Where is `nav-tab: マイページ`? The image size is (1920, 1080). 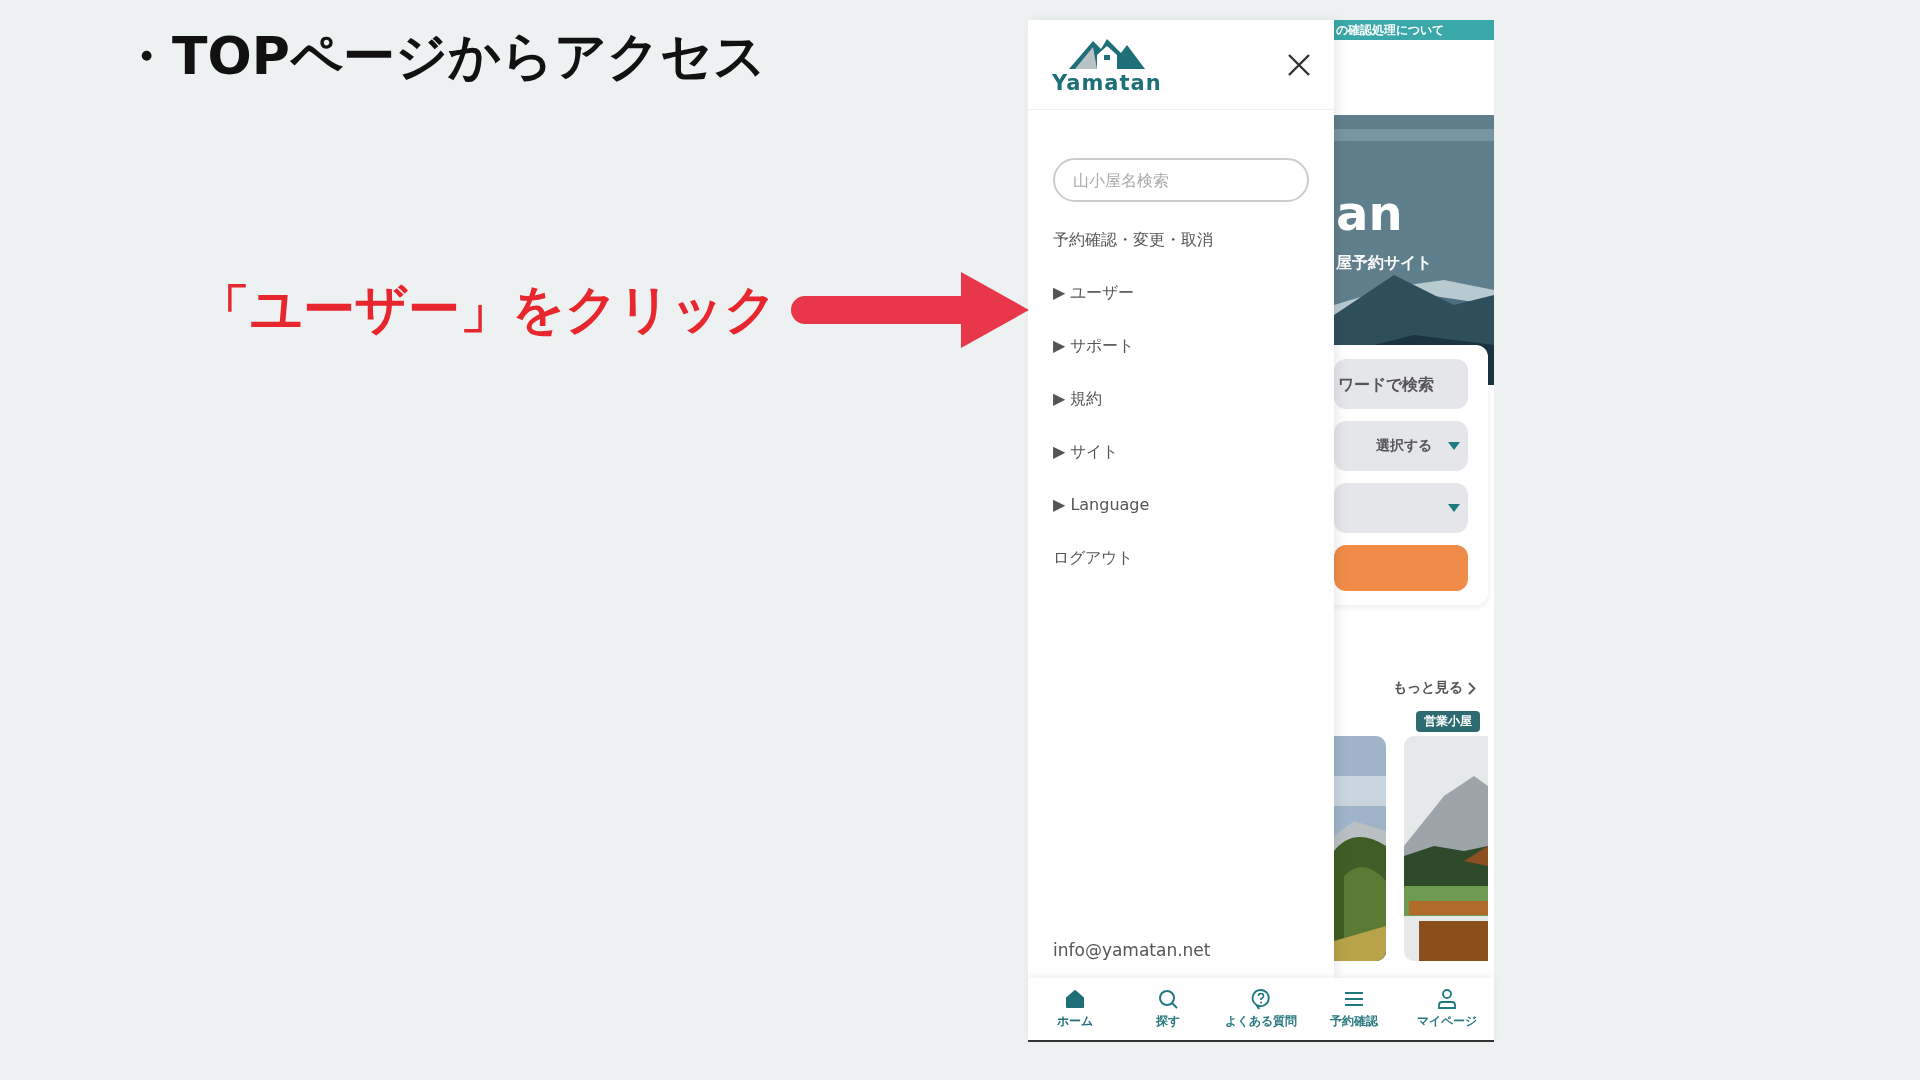 nav-tab: マイページ is located at coordinates (1447, 1009).